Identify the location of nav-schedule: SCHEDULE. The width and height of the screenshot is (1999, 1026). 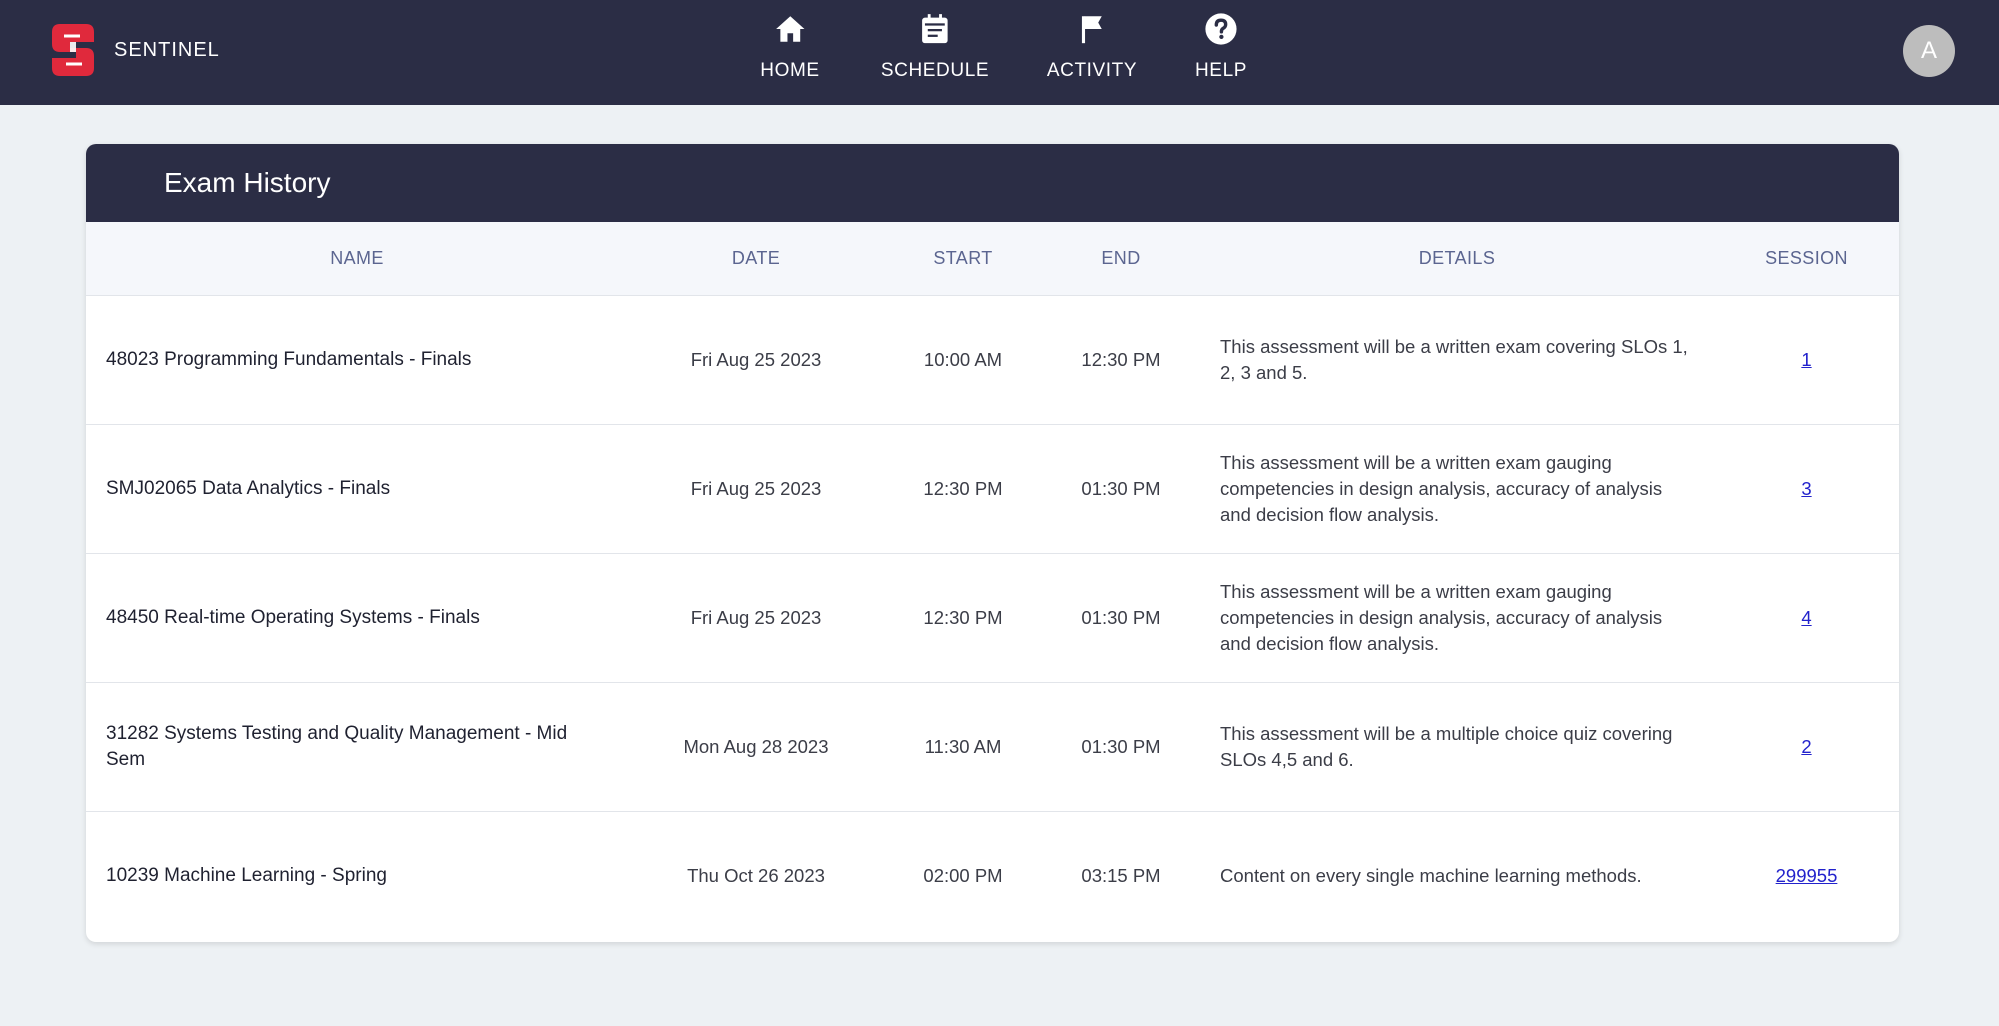
(935, 47).